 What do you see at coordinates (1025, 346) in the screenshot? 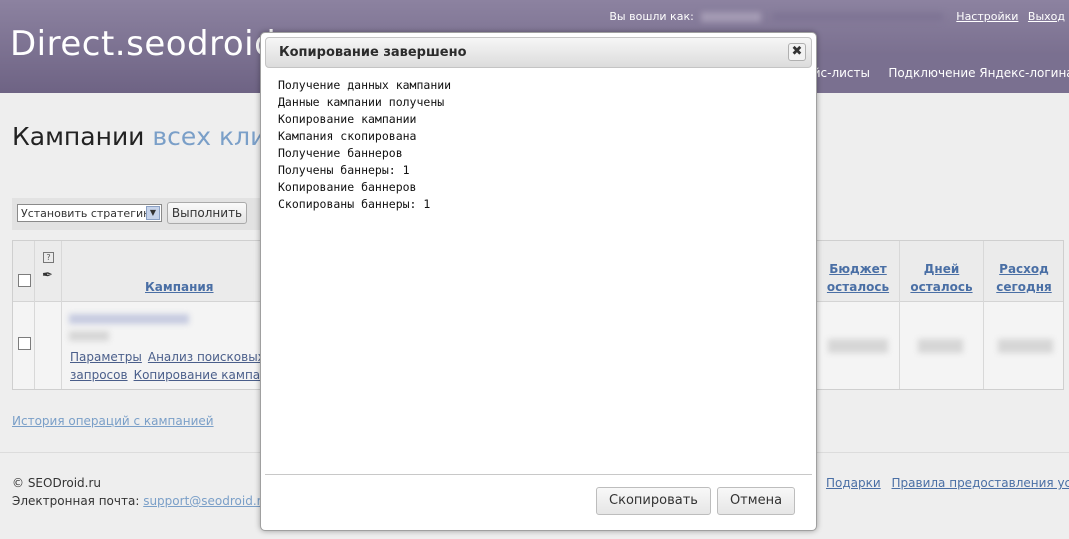
I see `spend-value-redacted` at bounding box center [1025, 346].